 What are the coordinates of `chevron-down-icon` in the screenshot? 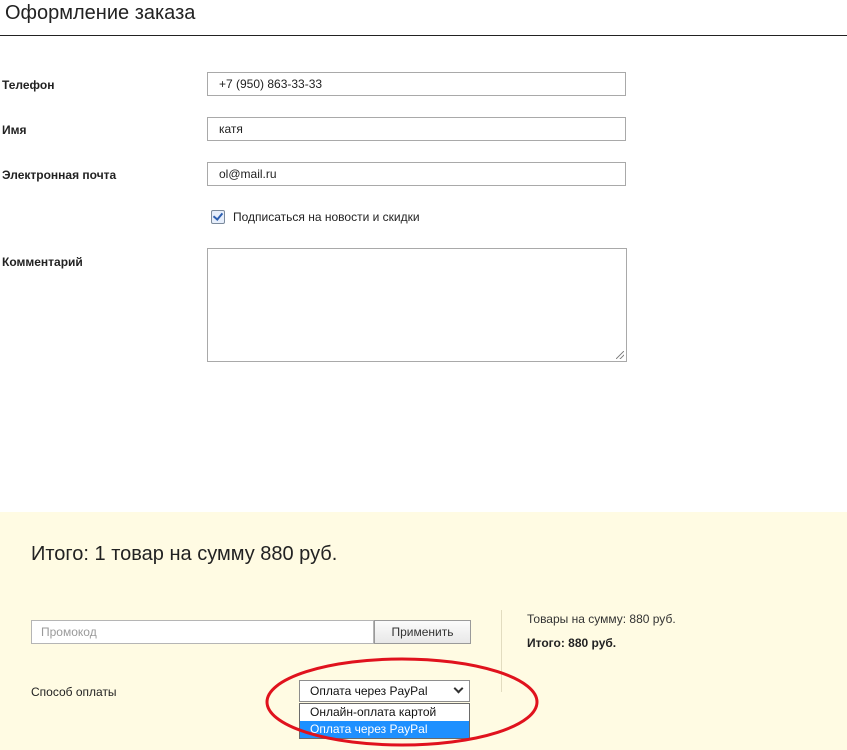 It's located at (458, 688).